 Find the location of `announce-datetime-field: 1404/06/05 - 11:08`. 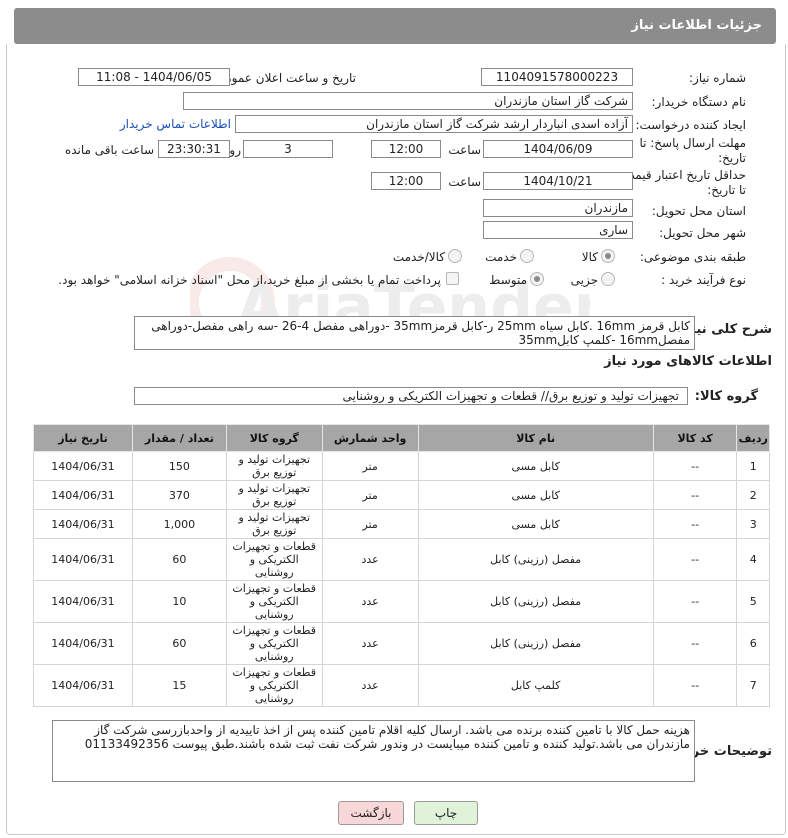

announce-datetime-field: 1404/06/05 - 11:08 is located at coordinates (154, 77).